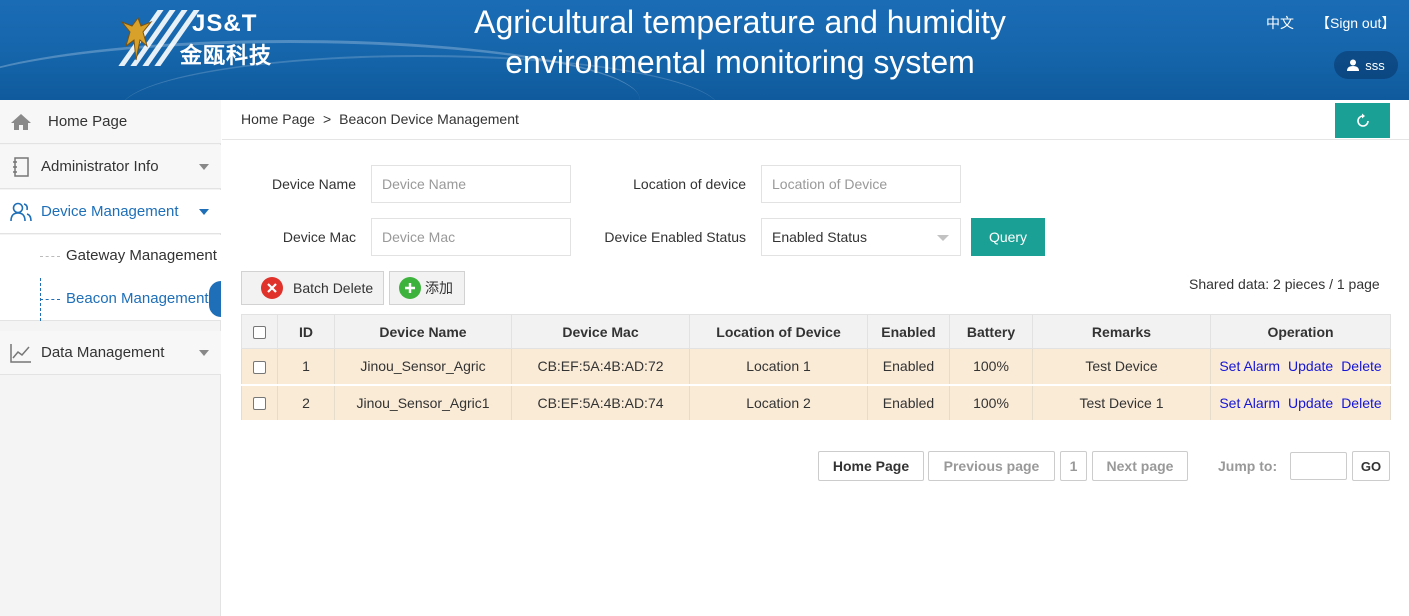 This screenshot has height=616, width=1409. What do you see at coordinates (215, 299) in the screenshot?
I see `active-item-marker` at bounding box center [215, 299].